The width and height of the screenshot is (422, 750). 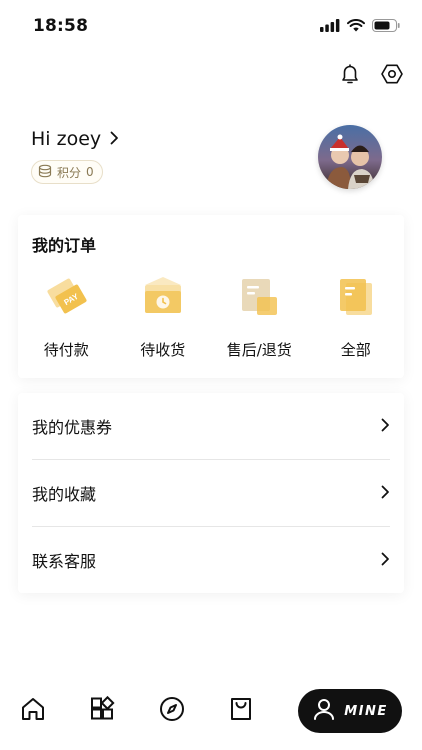 What do you see at coordinates (64, 561) in the screenshot?
I see `menu-item-customer-service-label: 联系客服` at bounding box center [64, 561].